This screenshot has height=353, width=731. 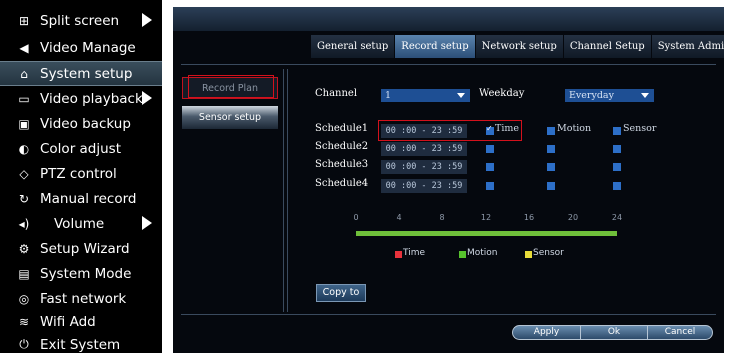 I want to click on ok-button: Ok, so click(x=614, y=332).